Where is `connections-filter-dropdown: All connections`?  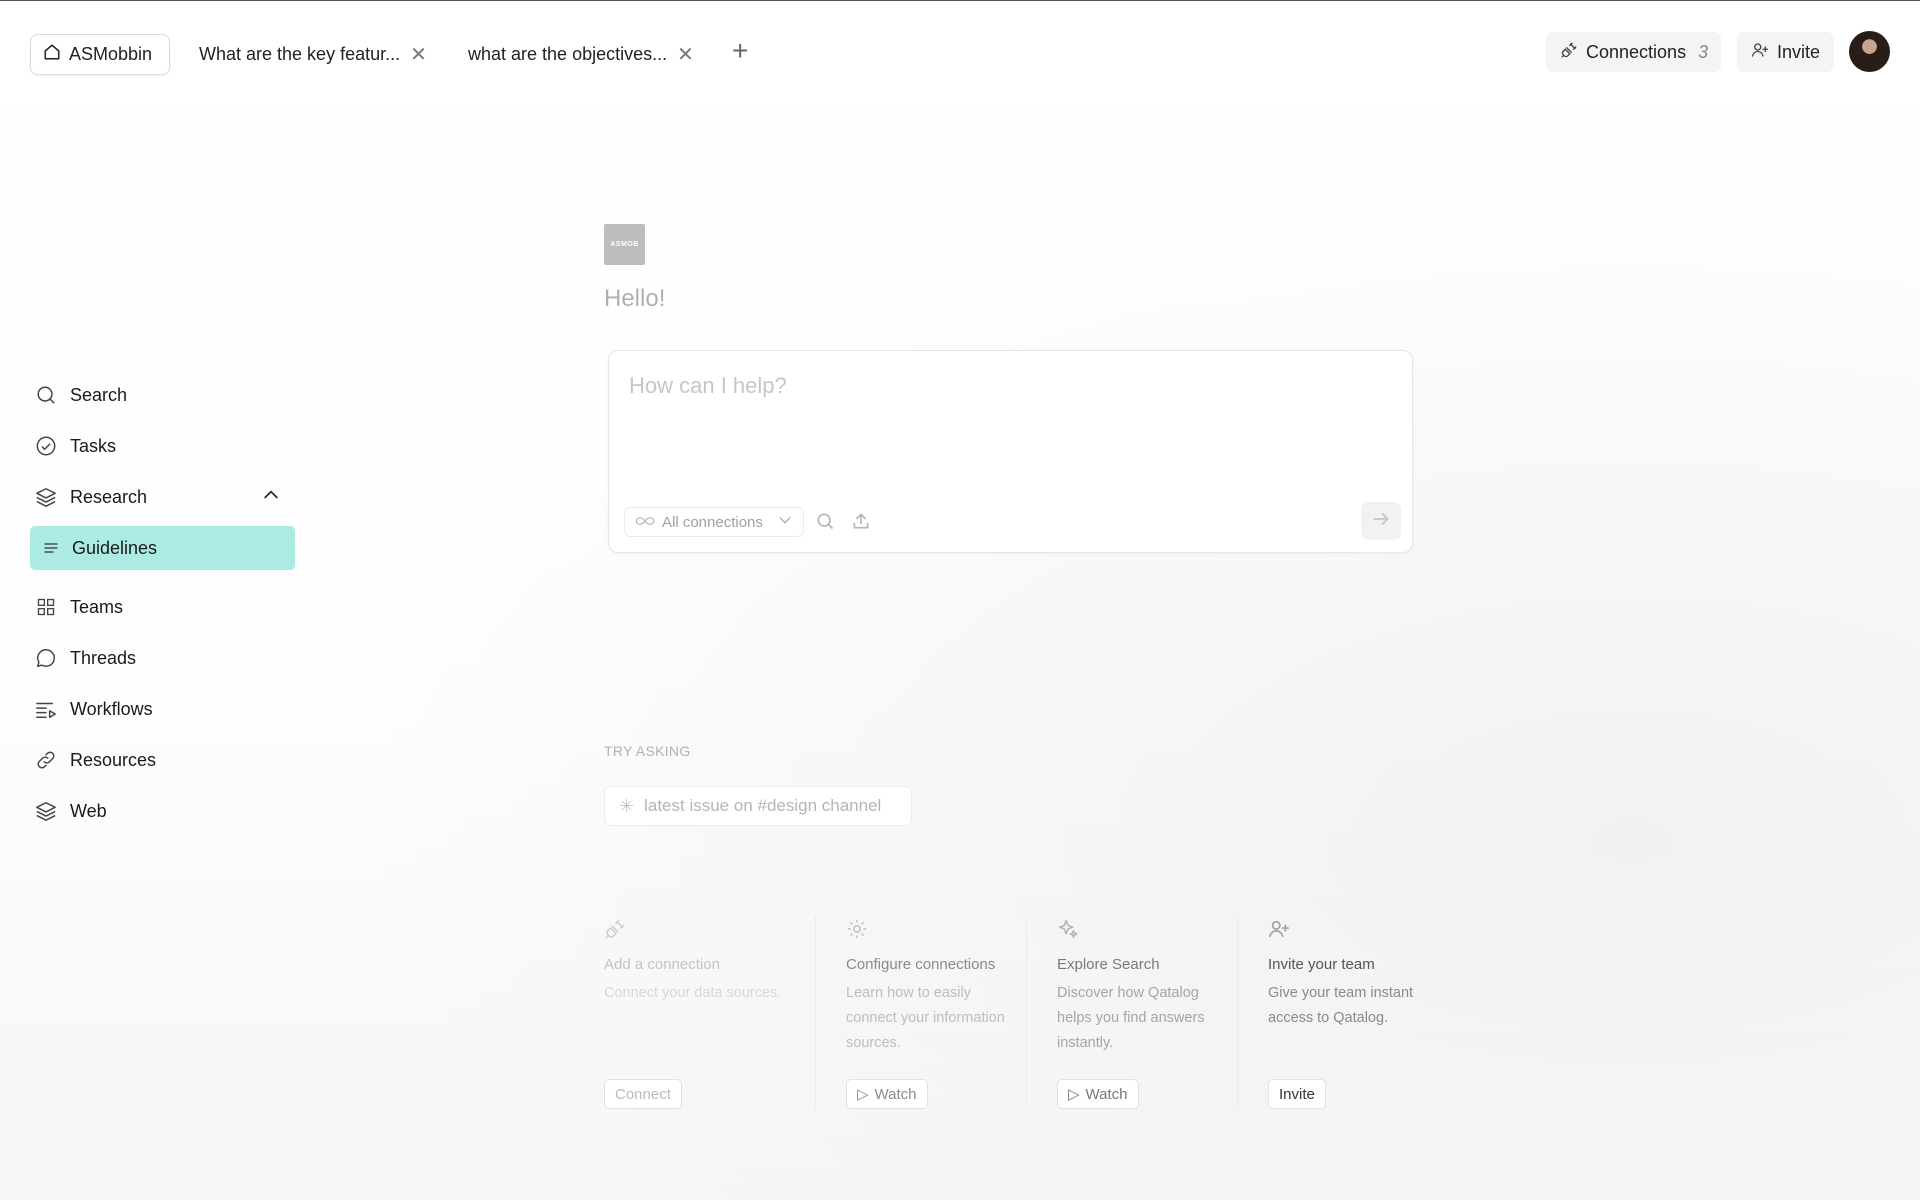
connections-filter-dropdown: All connections is located at coordinates (714, 522).